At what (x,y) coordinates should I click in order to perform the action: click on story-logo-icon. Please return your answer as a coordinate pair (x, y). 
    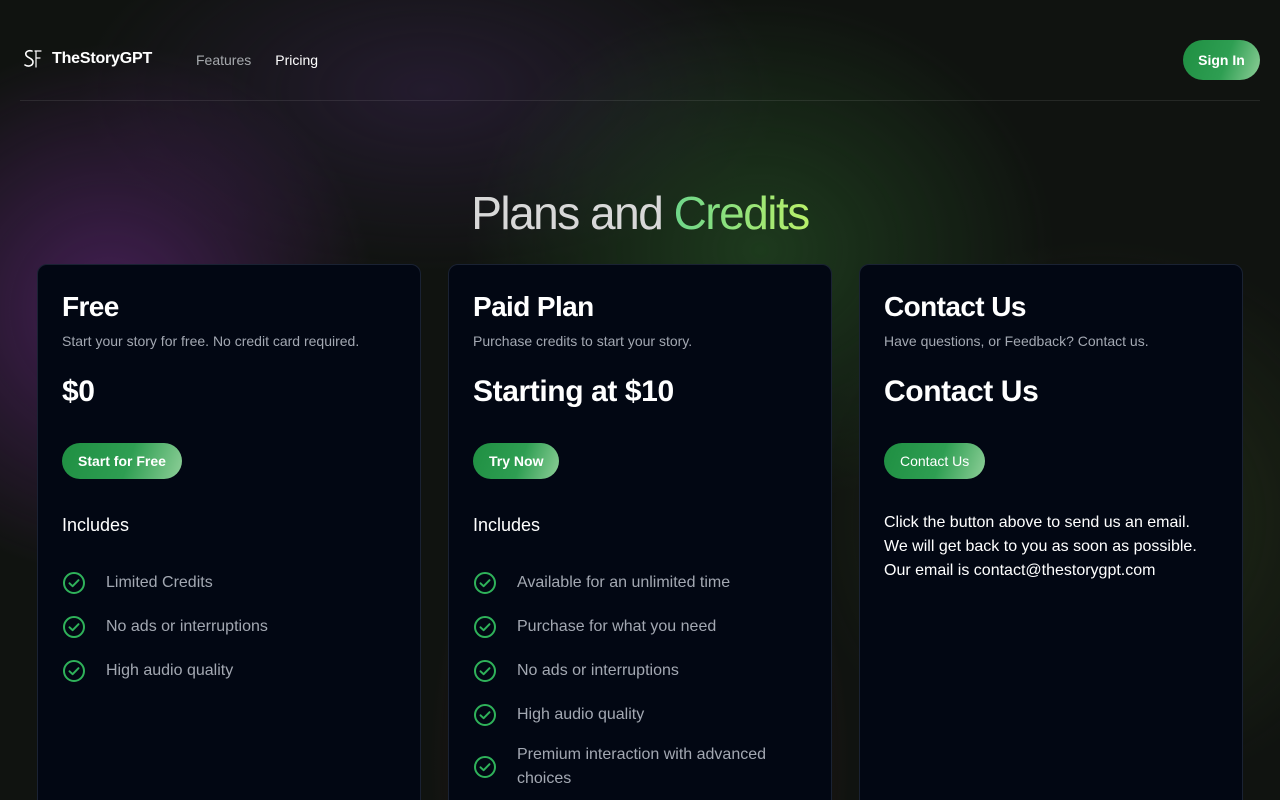
    Looking at the image, I should click on (33, 59).